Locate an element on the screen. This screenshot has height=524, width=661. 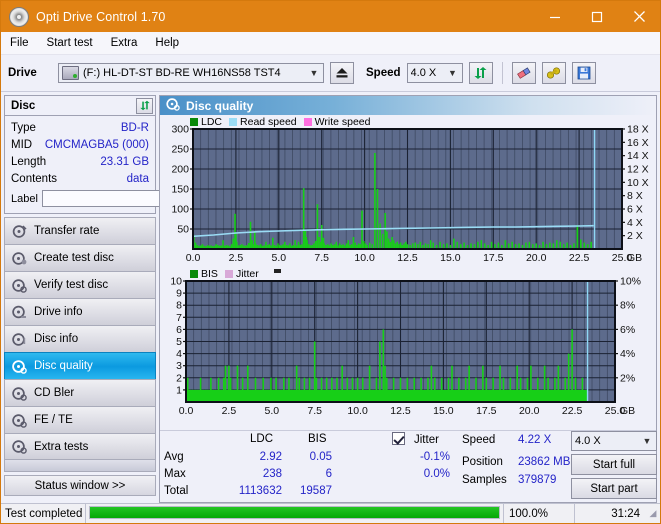
legend-item-ldc: LDC is located at coordinates (206, 122).